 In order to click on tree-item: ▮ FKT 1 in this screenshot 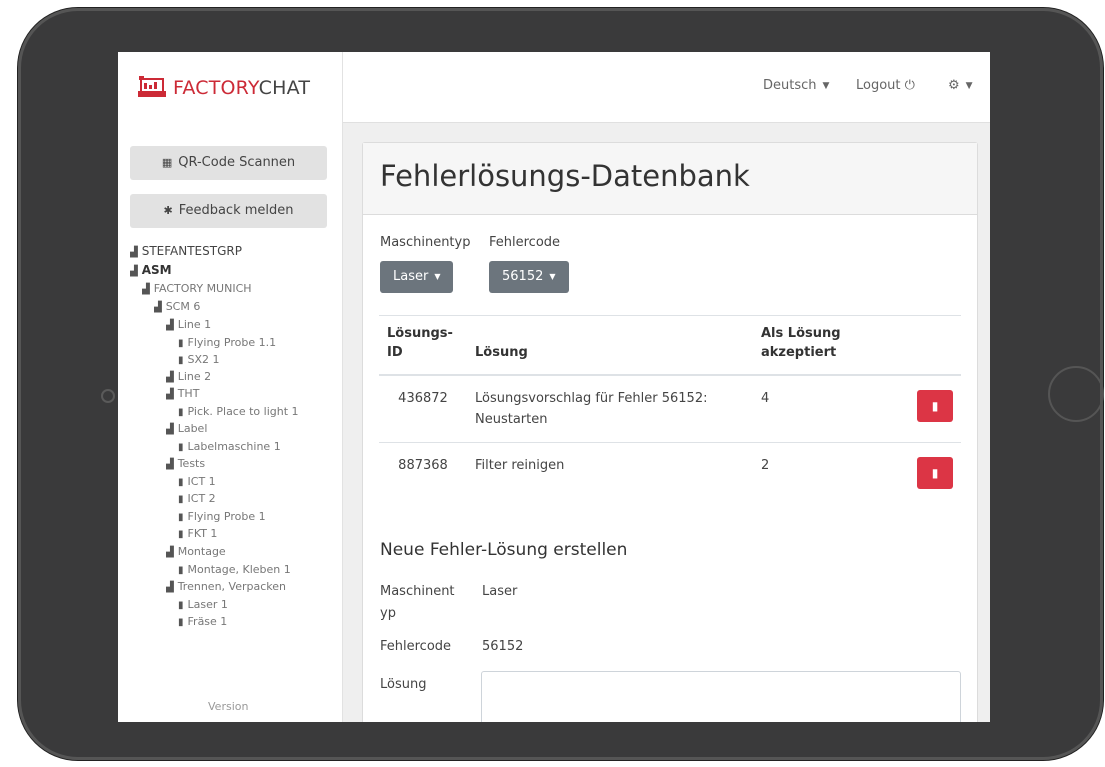, I will do `click(197, 533)`.